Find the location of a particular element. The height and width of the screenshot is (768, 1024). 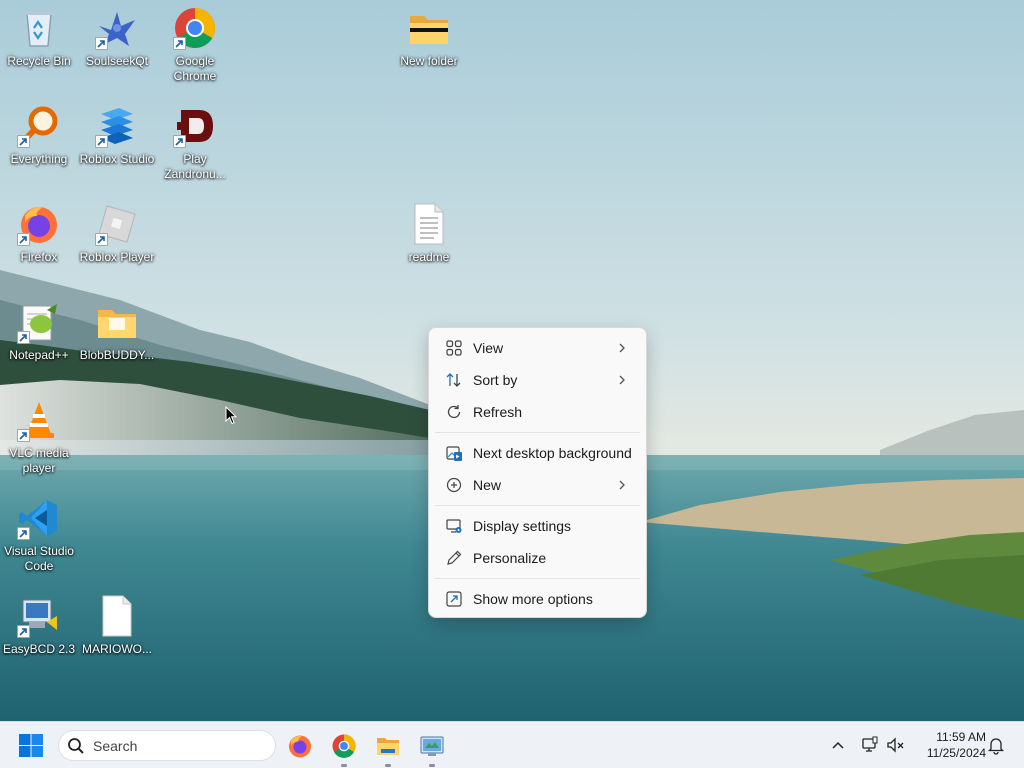

menu-item-show-more-options: Show more options is located at coordinates (537, 599).